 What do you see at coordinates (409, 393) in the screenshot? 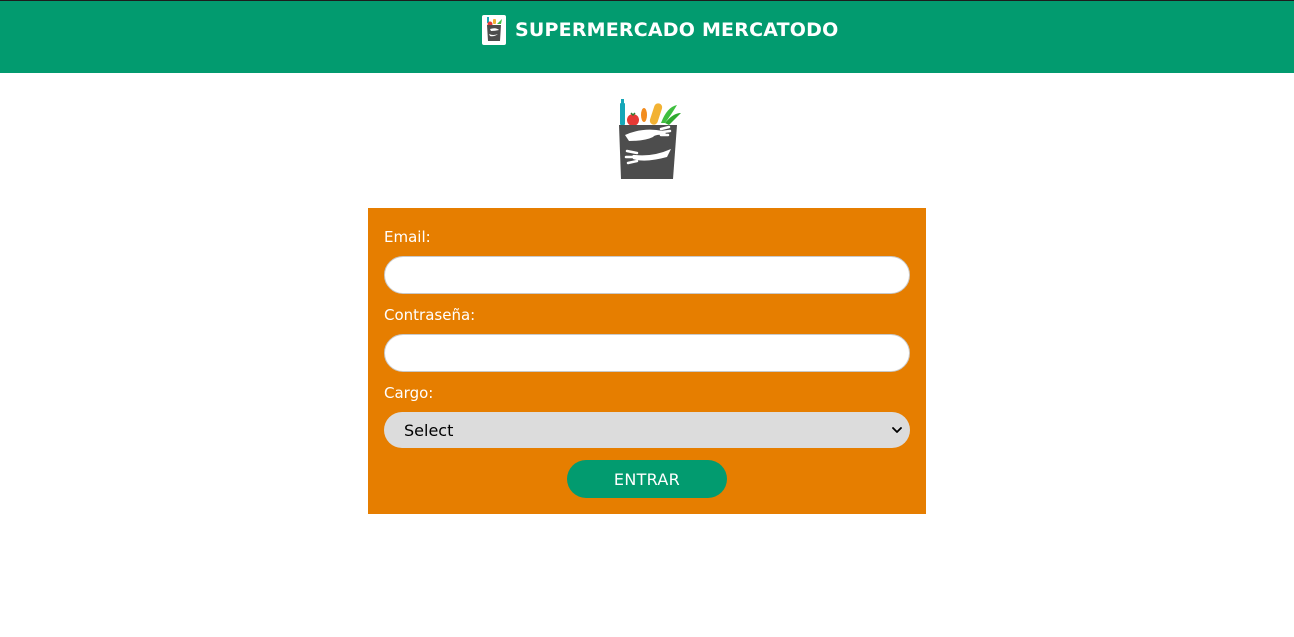
I see `role-label: Cargo:` at bounding box center [409, 393].